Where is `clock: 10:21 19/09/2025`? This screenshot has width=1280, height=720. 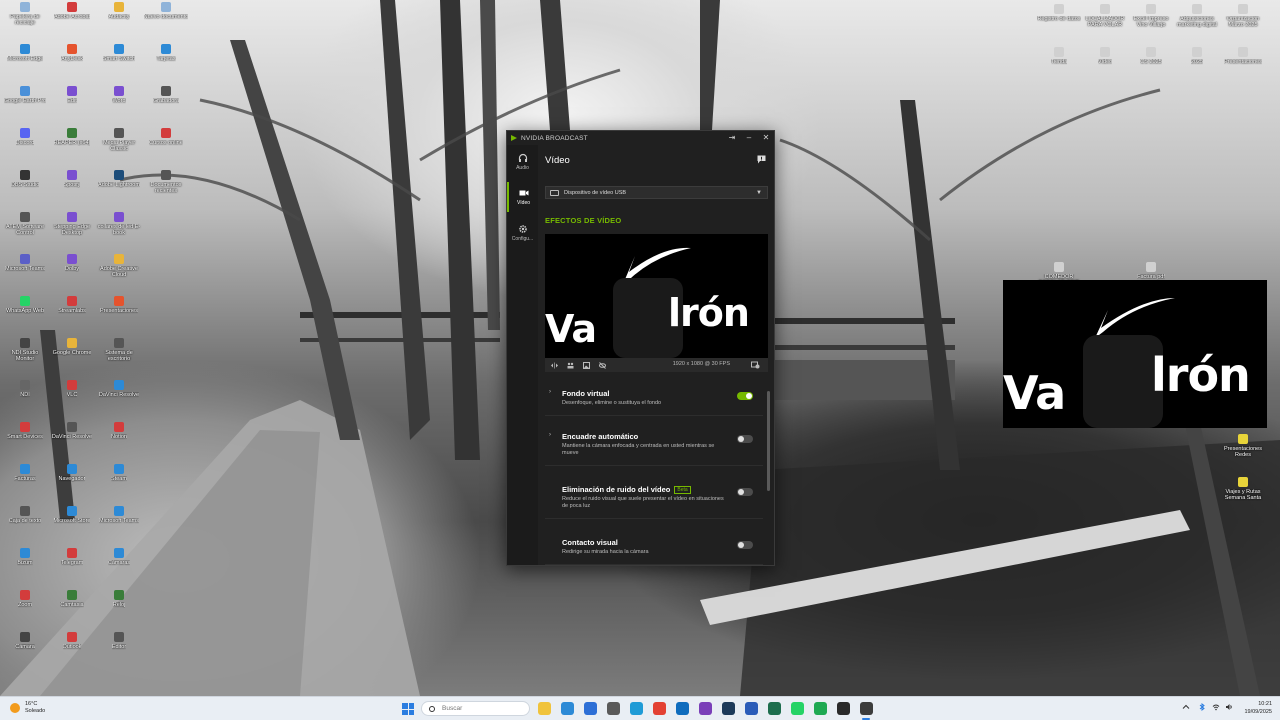 clock: 10:21 19/09/2025 is located at coordinates (1258, 708).